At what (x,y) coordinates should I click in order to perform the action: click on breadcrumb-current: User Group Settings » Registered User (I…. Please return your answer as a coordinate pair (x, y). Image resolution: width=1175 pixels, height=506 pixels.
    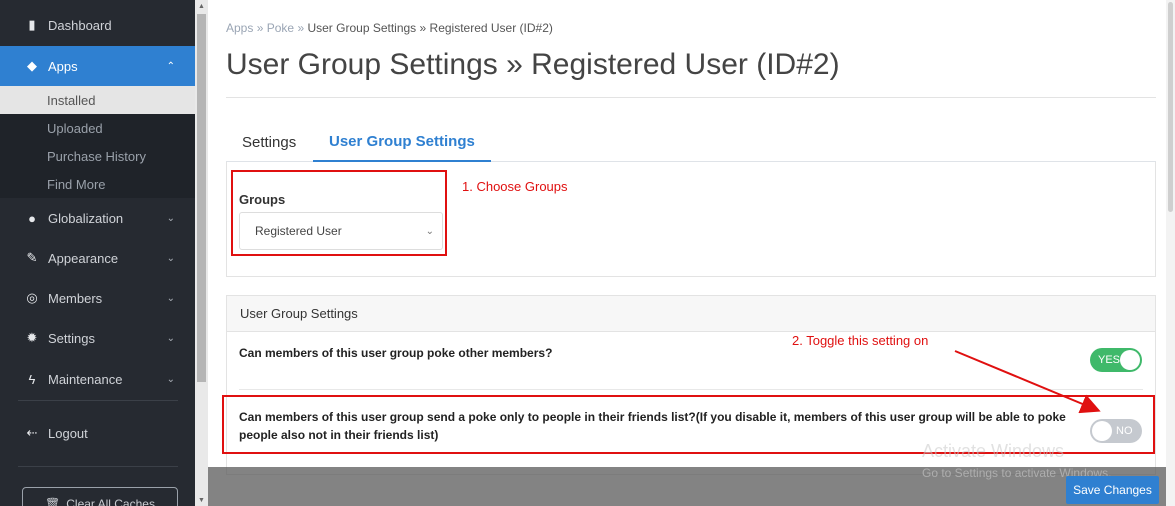
    Looking at the image, I should click on (430, 28).